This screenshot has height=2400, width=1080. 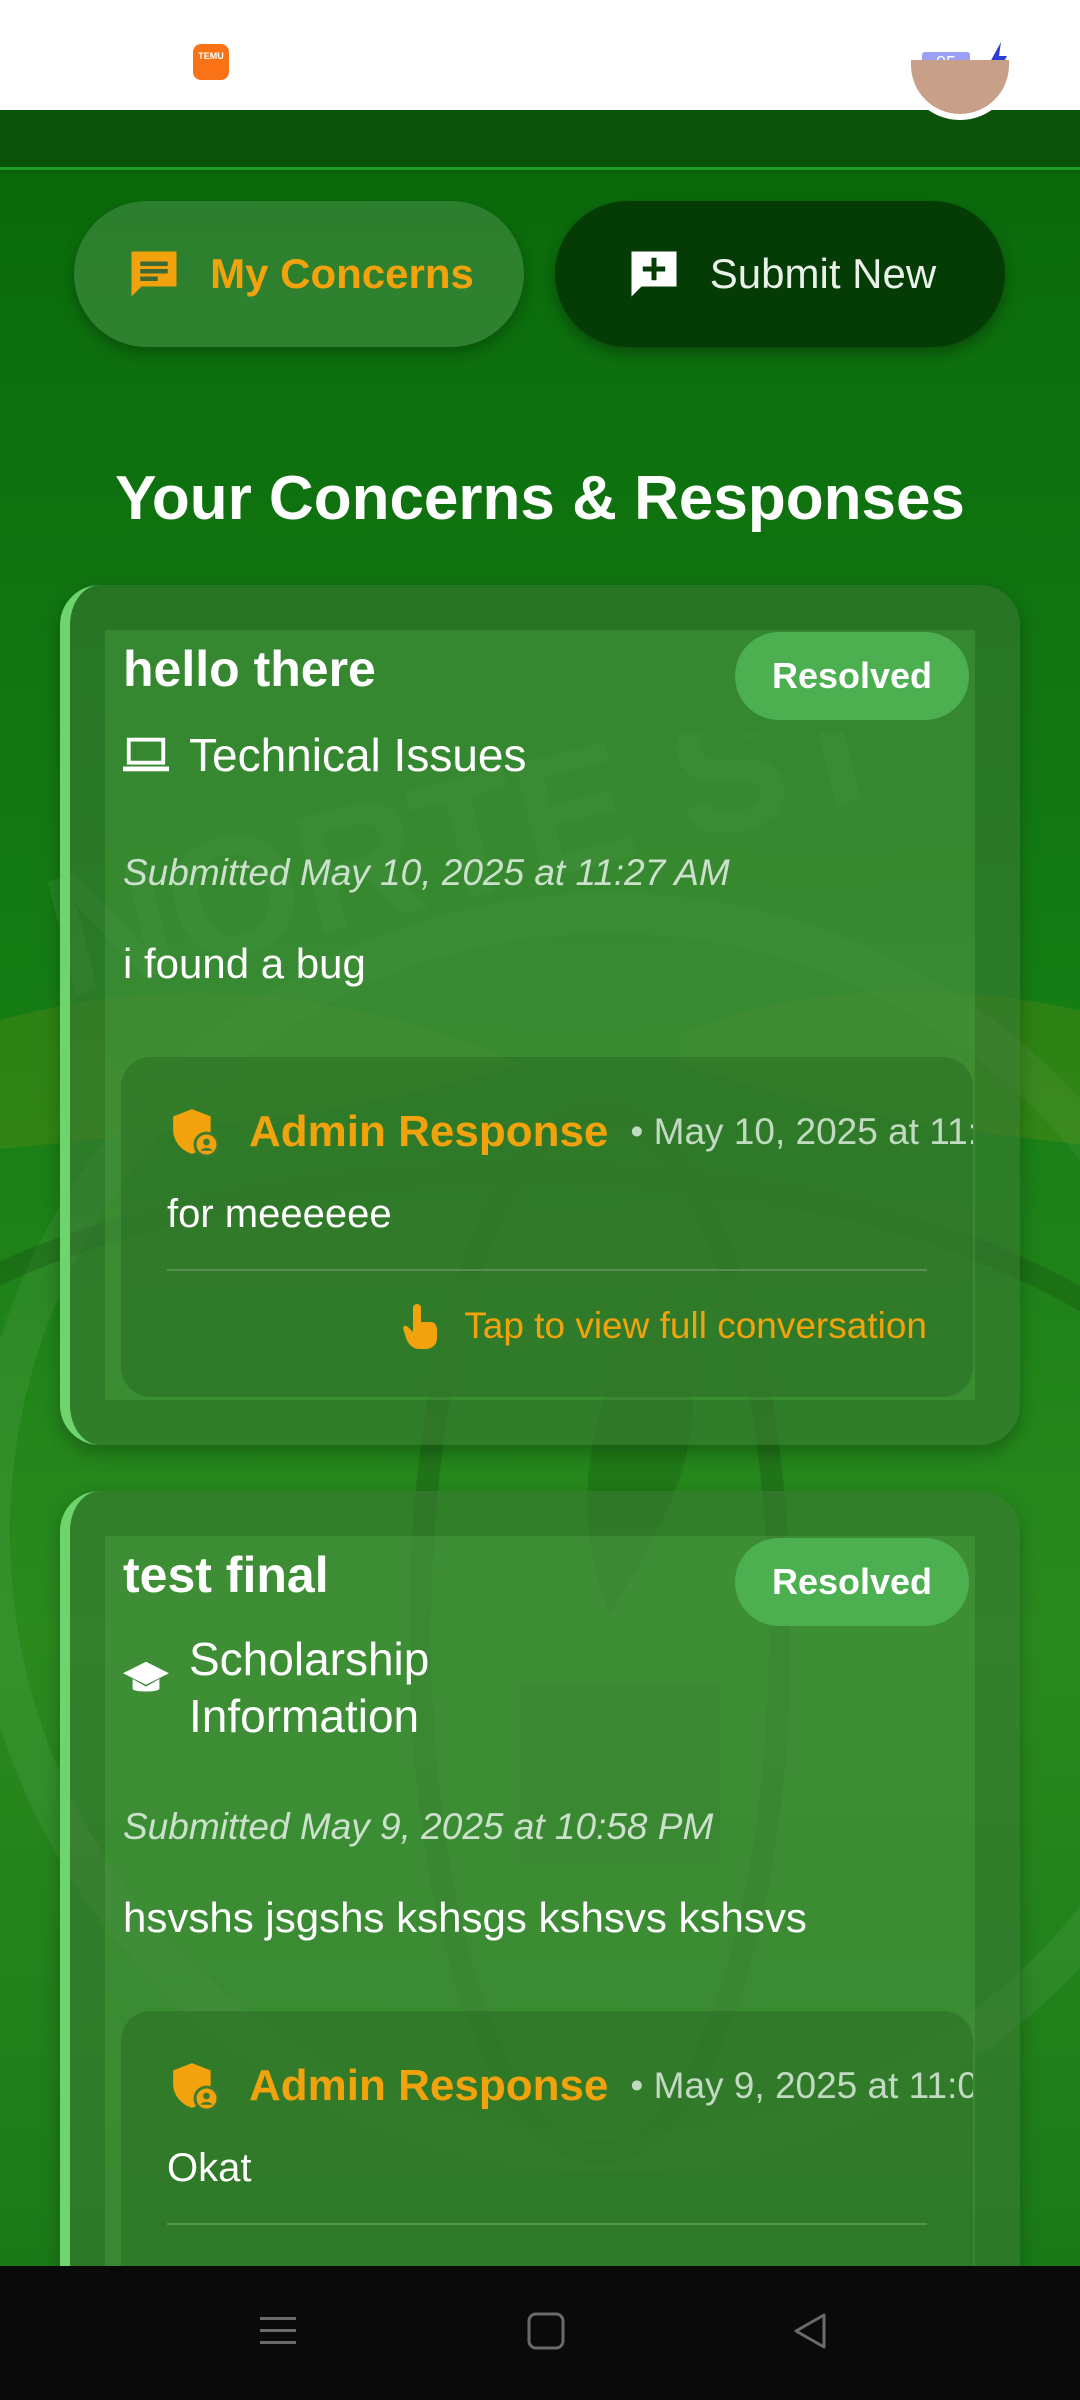 I want to click on view-conversation-label: Tap to view full conversation, so click(x=695, y=1325).